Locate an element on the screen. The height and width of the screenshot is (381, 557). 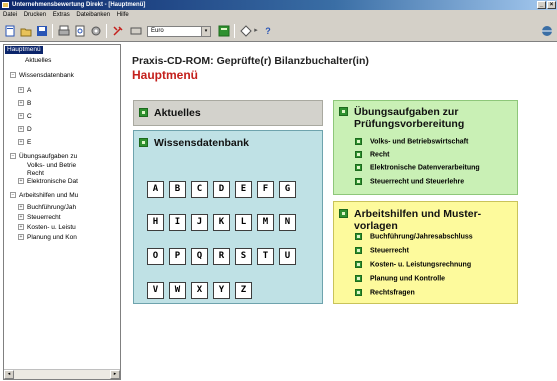
letter-button-v: V is located at coordinates (155, 290).